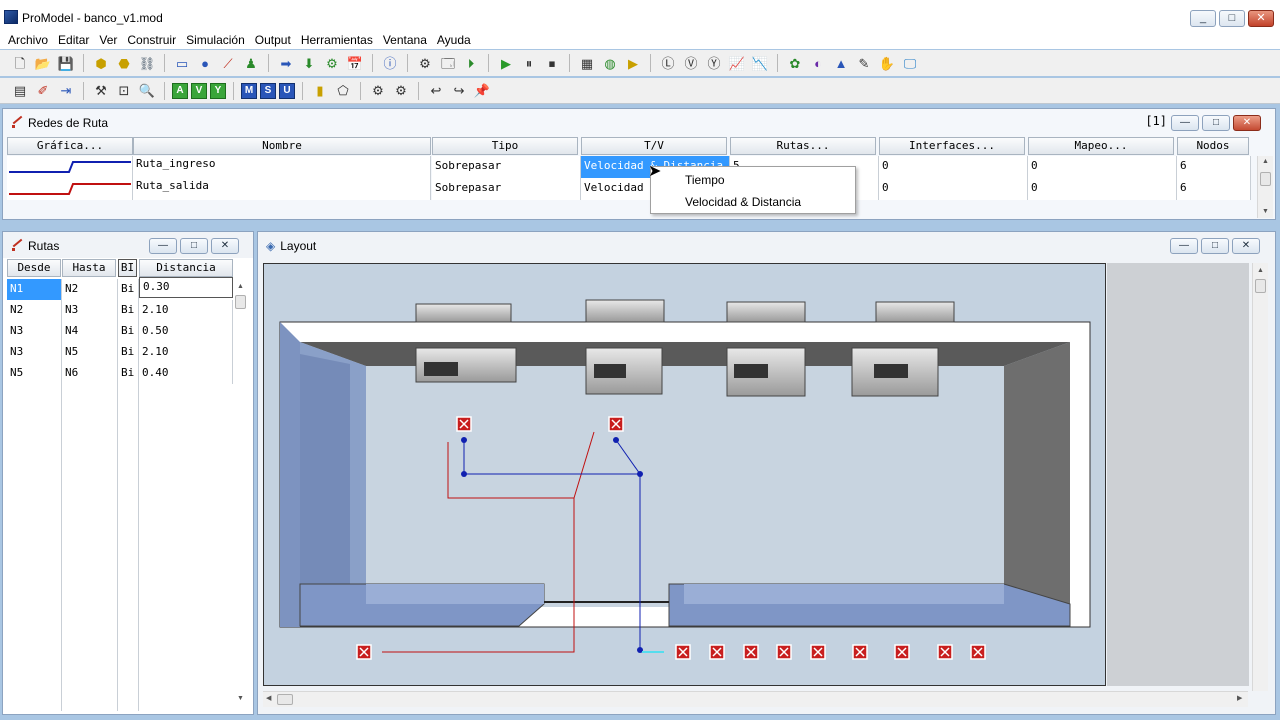 This screenshot has width=1280, height=720. Describe the element at coordinates (186, 331) in the screenshot. I see `route-distance: 0.50` at that location.